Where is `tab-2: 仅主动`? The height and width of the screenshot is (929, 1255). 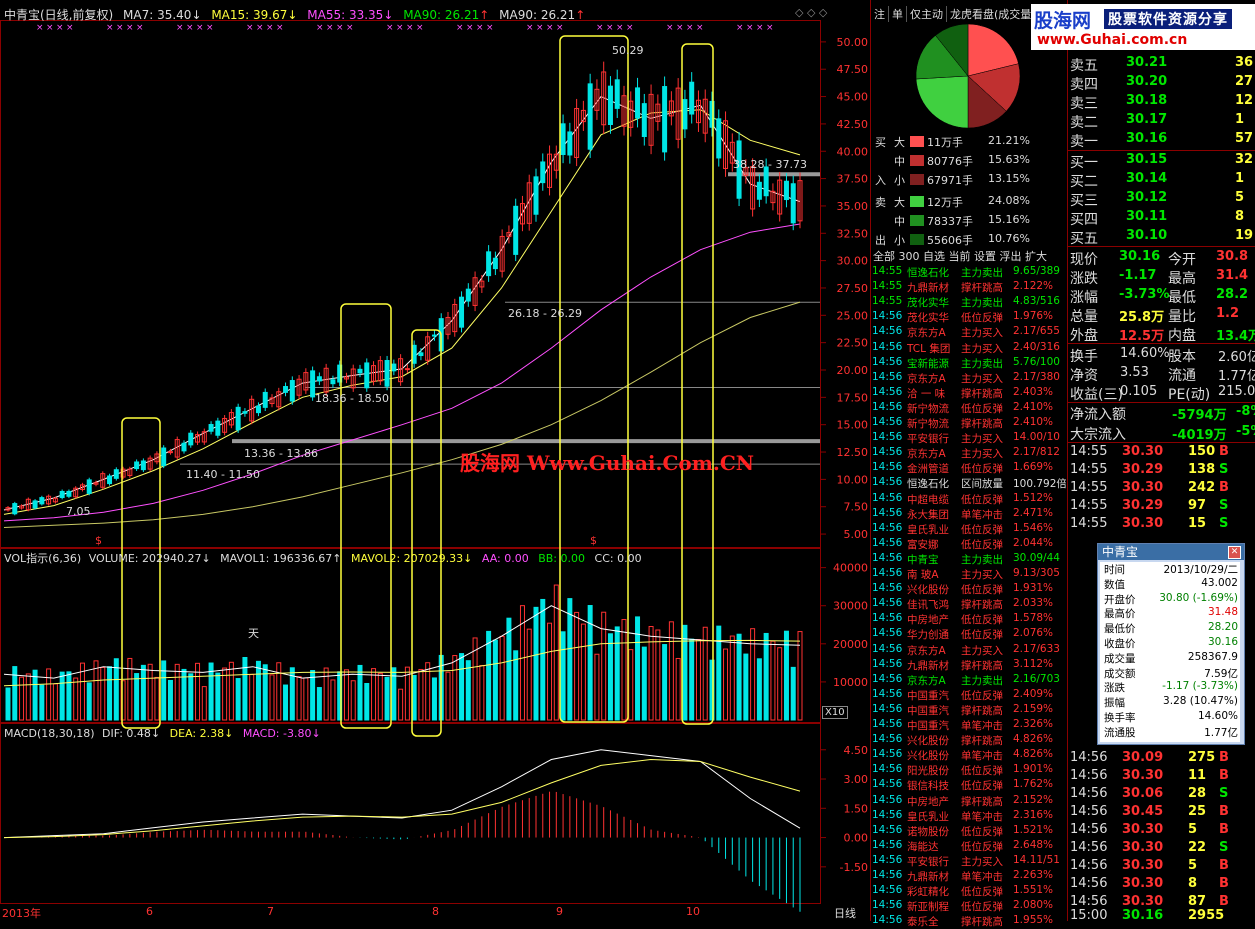 tab-2: 仅主动 is located at coordinates (927, 14).